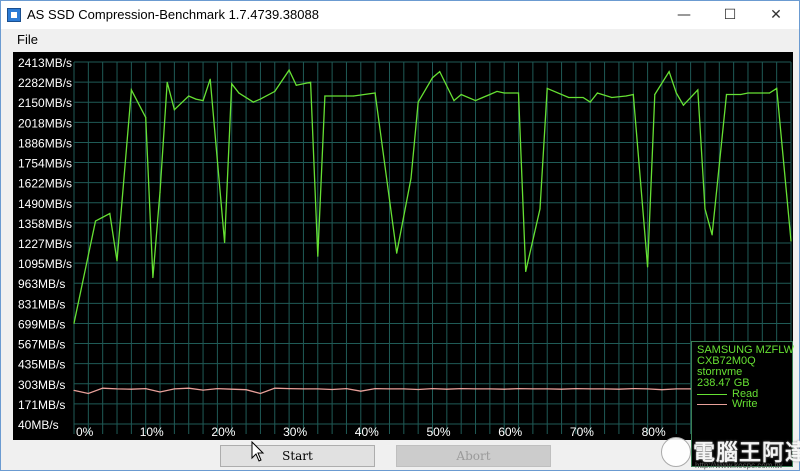  Describe the element at coordinates (439, 432) in the screenshot. I see `x-tick-label: 50%` at that location.